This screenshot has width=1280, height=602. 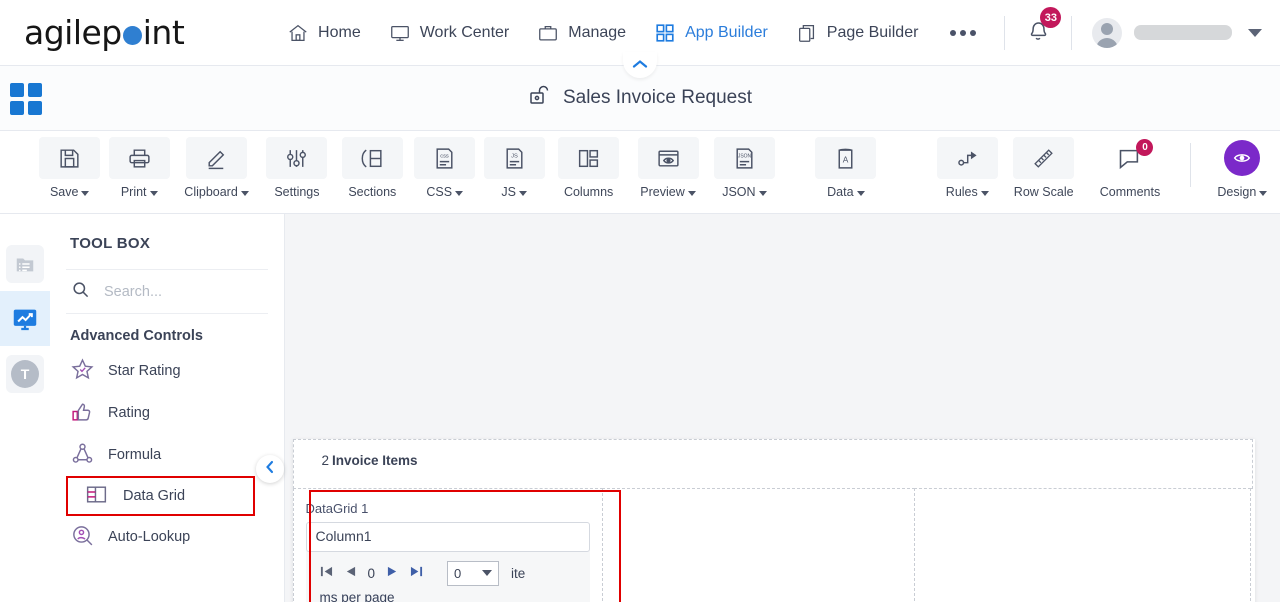 What do you see at coordinates (514, 158) in the screenshot?
I see `js-file-icon: JS` at bounding box center [514, 158].